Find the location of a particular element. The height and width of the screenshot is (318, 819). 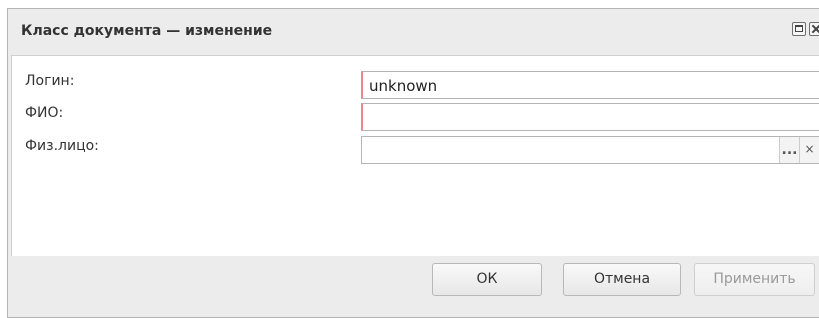

dialog-title: Класс документа — изменение is located at coordinates (147, 31).